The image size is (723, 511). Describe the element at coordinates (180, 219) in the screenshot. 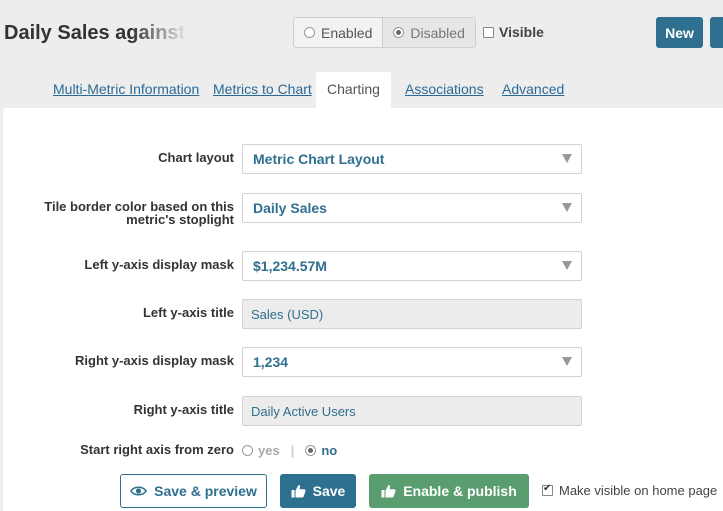

I see `tile-border-label-line2: metric's stoplight` at that location.